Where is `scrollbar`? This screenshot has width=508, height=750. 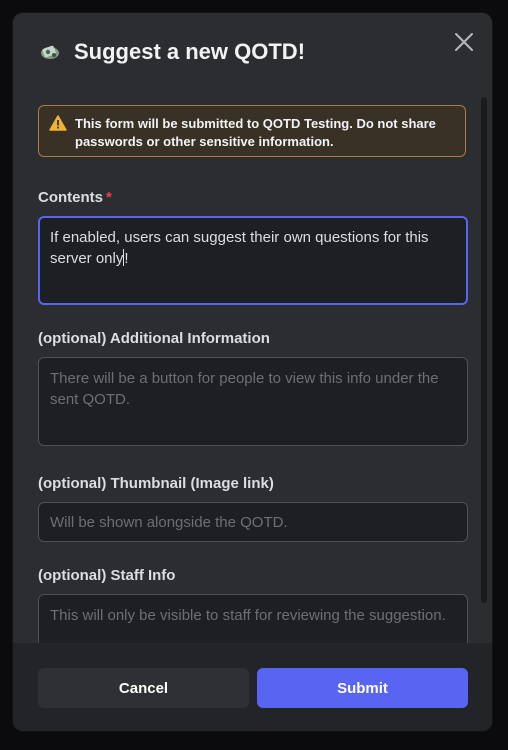
scrollbar is located at coordinates (484, 350).